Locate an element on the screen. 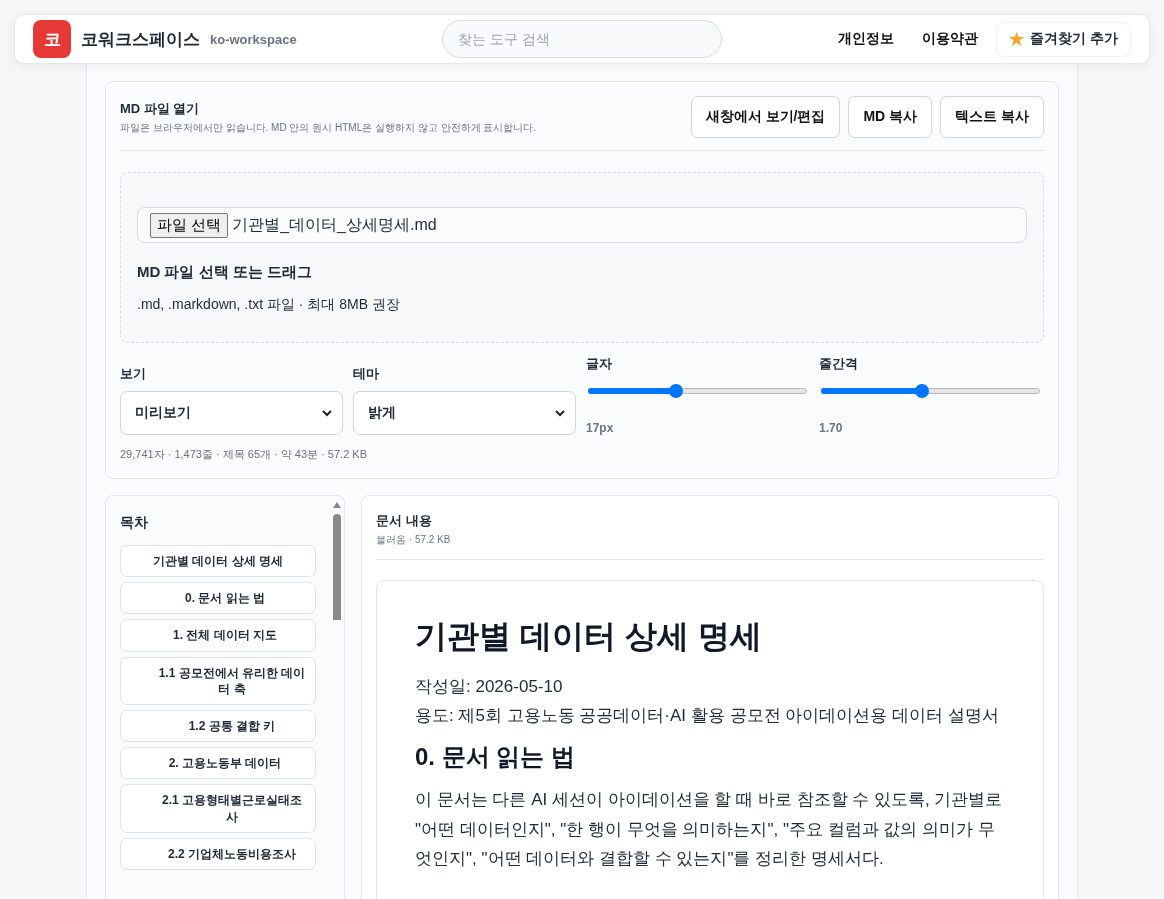  toc-item: 1. 전체 데이터 지도 is located at coordinates (218, 635).